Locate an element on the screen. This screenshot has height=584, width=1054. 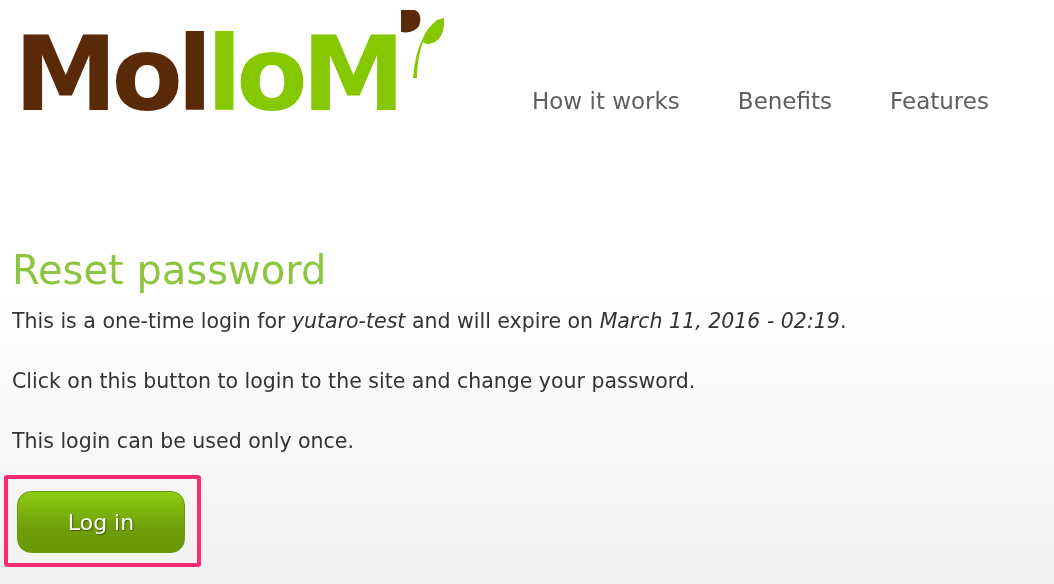
page-heading: Reset password is located at coordinates (170, 270).